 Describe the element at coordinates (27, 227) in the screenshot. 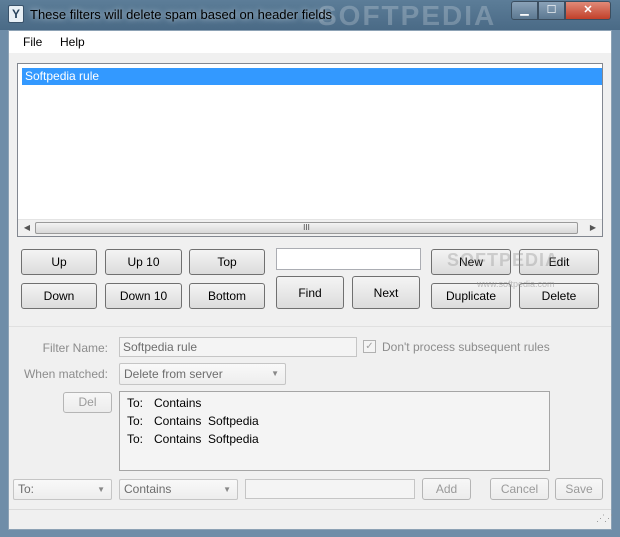

I see `scroll-left-icon: ◀` at that location.